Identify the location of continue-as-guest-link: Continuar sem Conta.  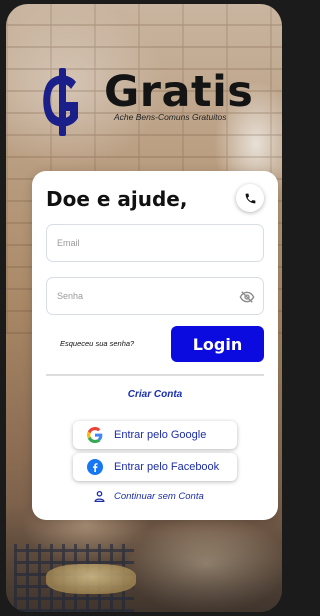
(148, 496).